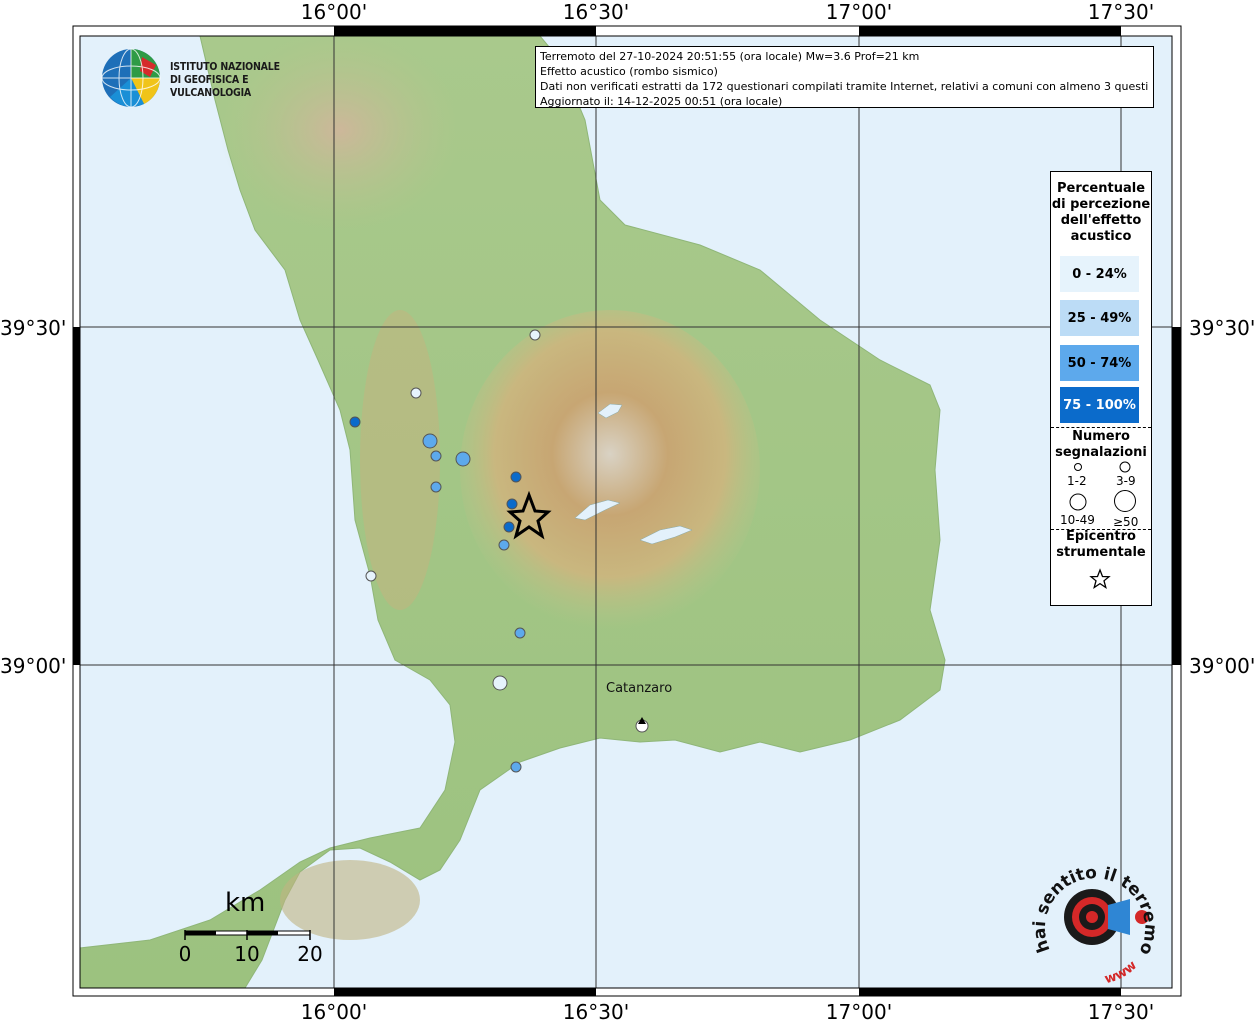 Image resolution: width=1254 pixels, height=1024 pixels. I want to click on legend-star-icon, so click(1100, 579).